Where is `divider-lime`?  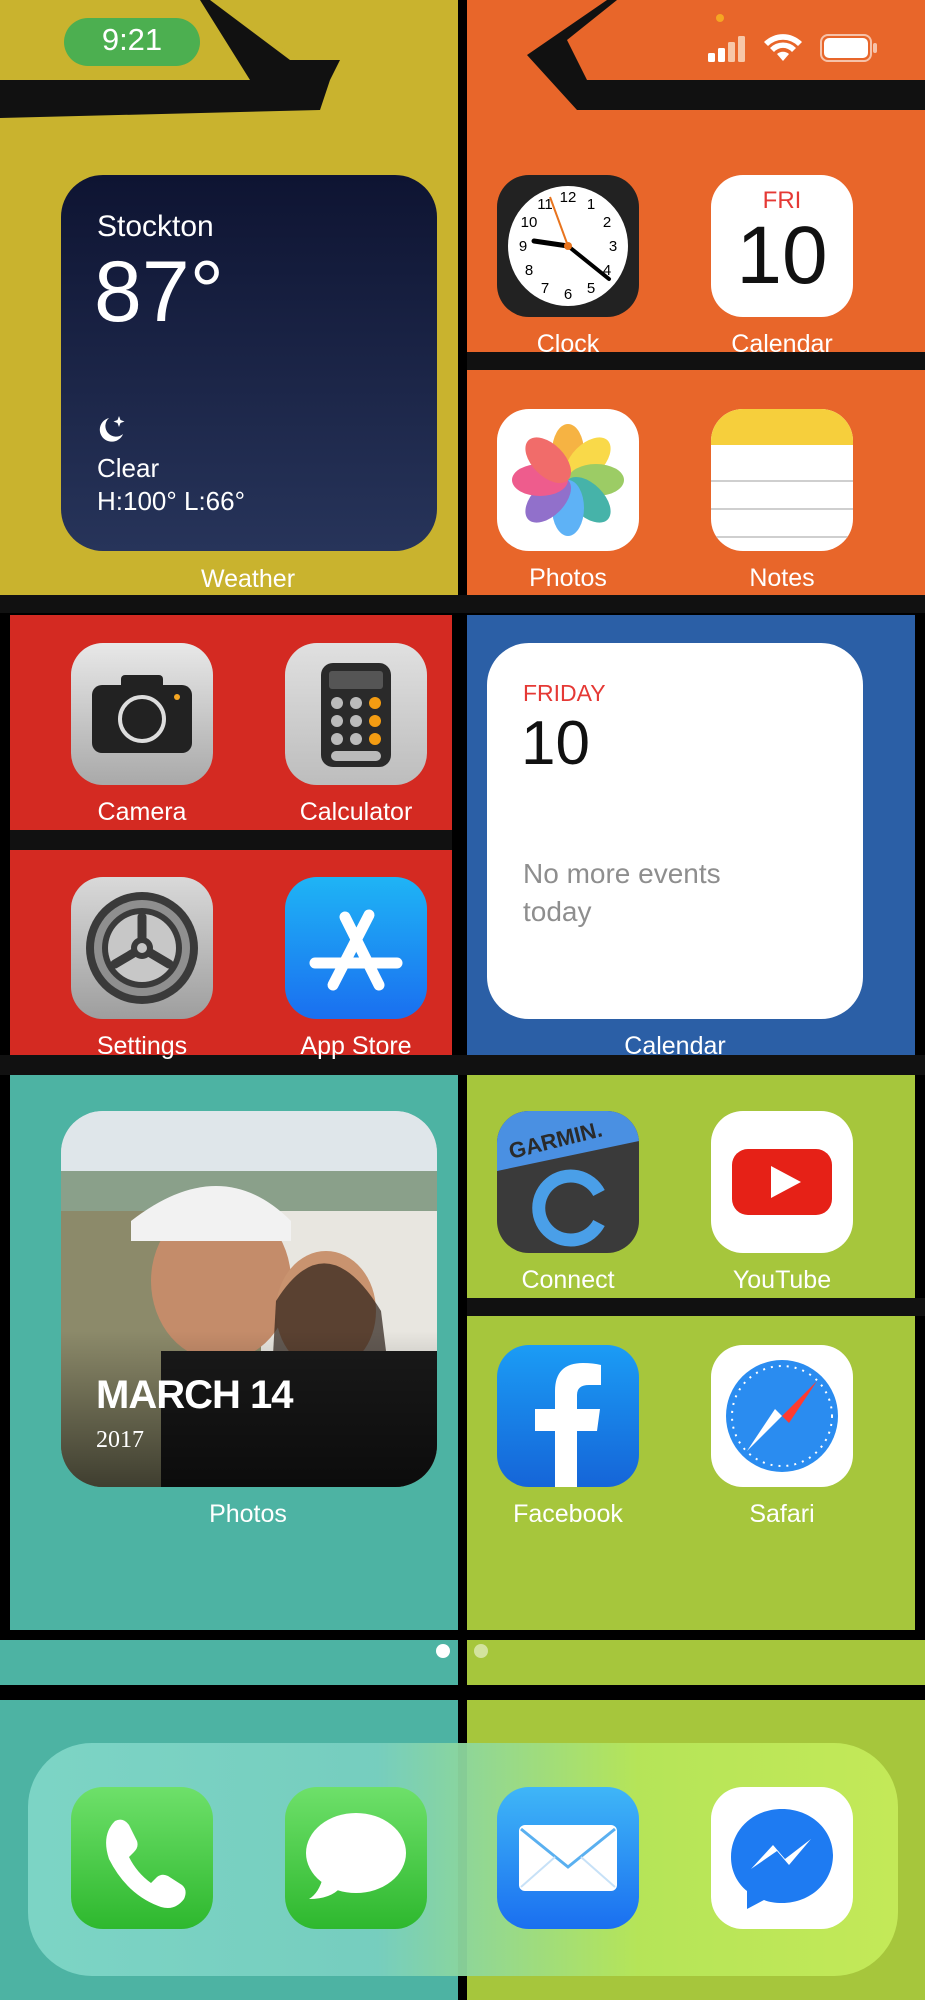 divider-lime is located at coordinates (696, 1307).